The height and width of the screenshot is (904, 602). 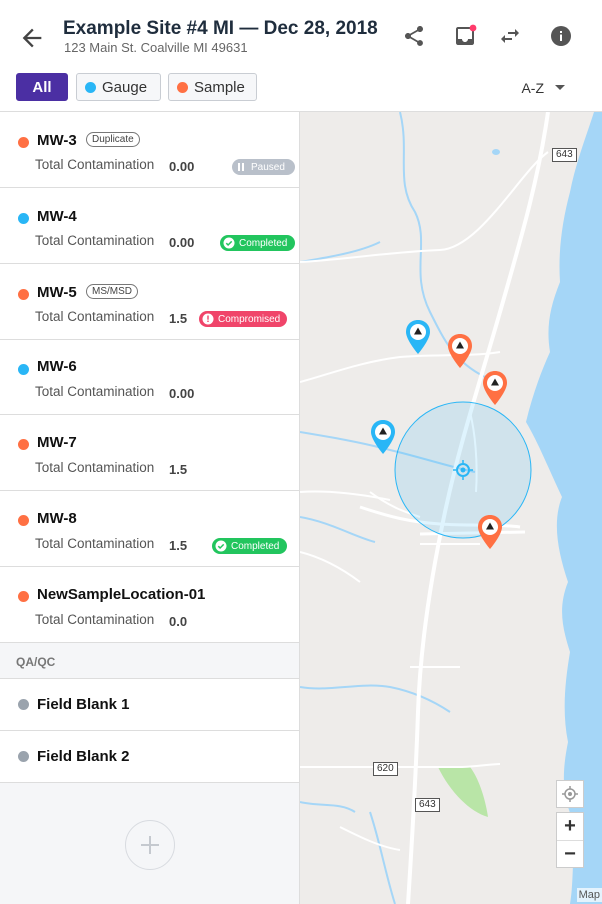 I want to click on site-address: 123 Main St. Coalville MI 49631, so click(x=156, y=47).